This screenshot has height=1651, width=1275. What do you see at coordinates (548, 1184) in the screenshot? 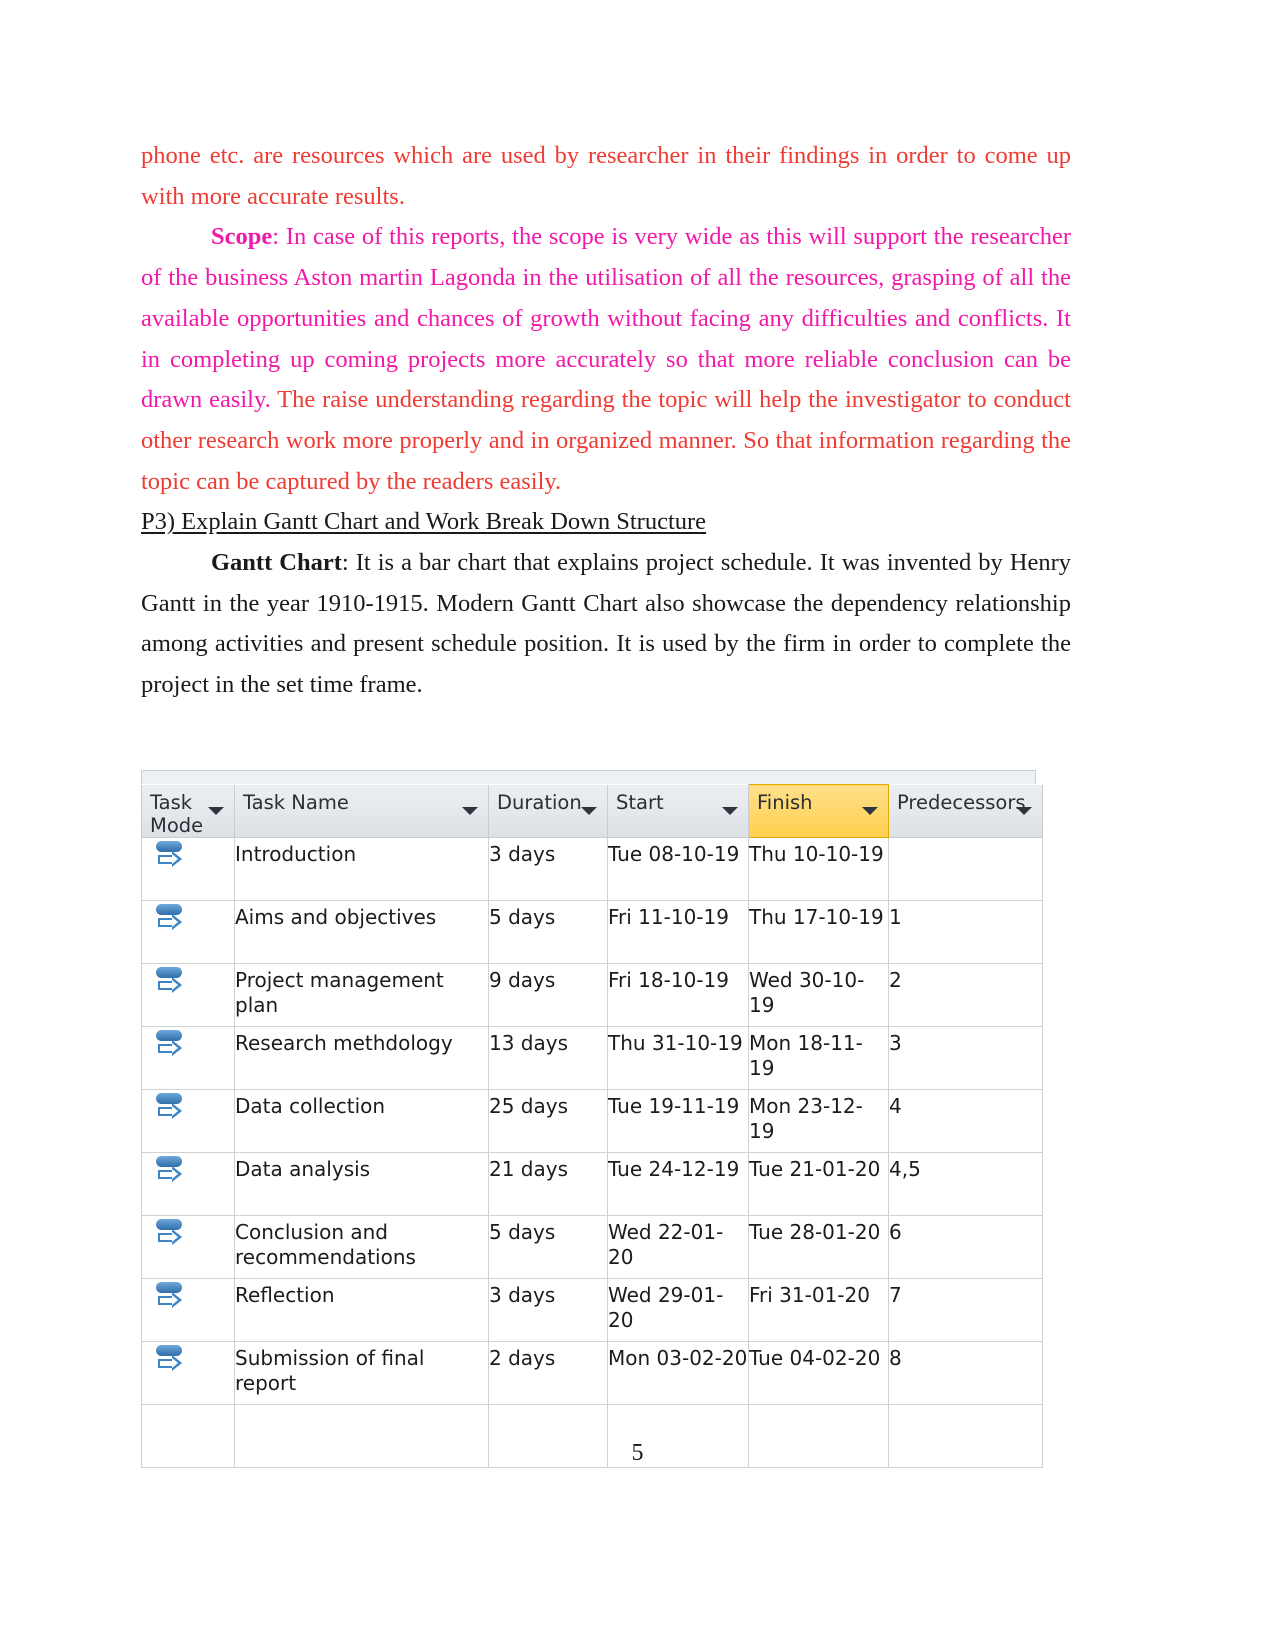
I see `cell-duration: 21 days` at bounding box center [548, 1184].